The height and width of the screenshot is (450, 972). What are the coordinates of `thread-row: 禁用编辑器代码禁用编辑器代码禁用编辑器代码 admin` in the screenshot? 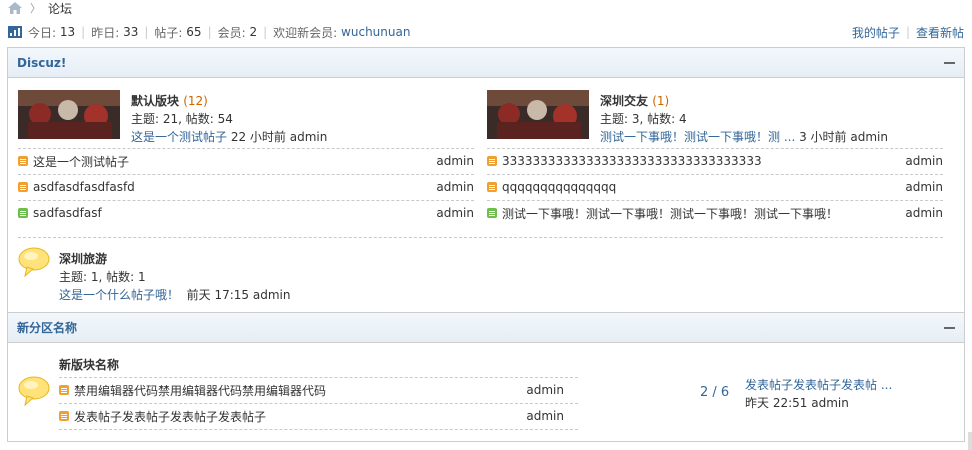 It's located at (311, 390).